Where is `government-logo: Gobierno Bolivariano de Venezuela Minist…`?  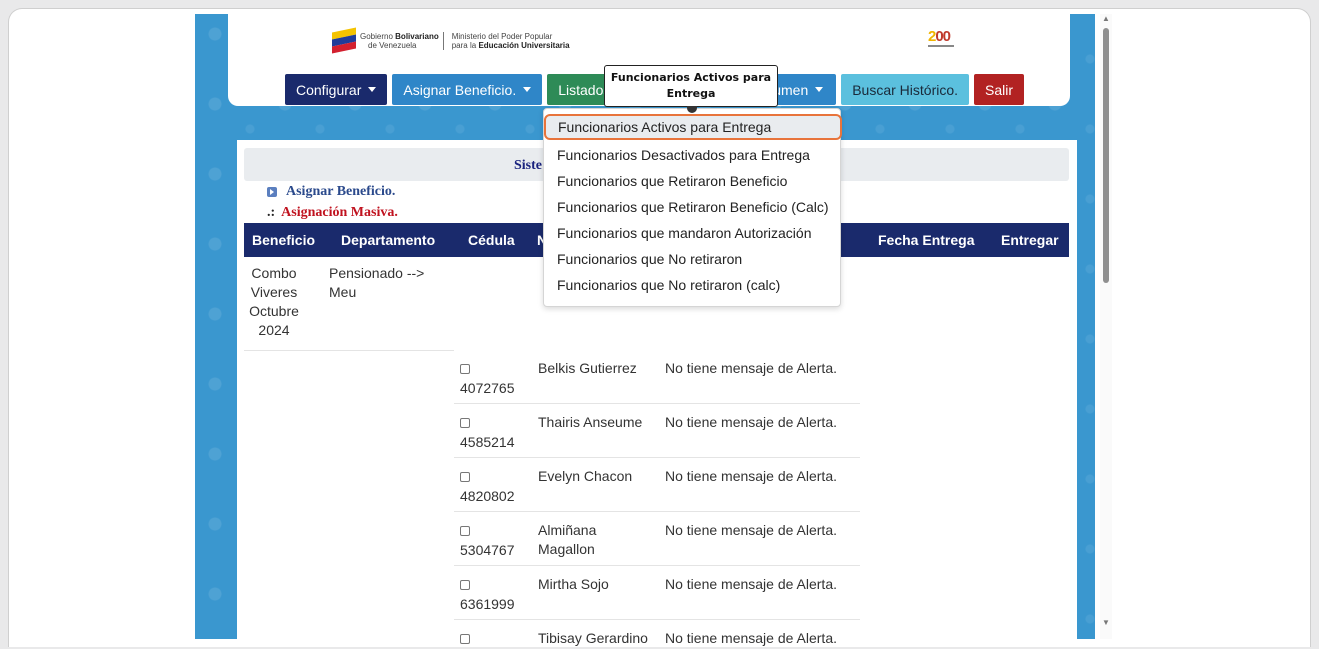 government-logo: Gobierno Bolivariano de Venezuela Minist… is located at coordinates (451, 40).